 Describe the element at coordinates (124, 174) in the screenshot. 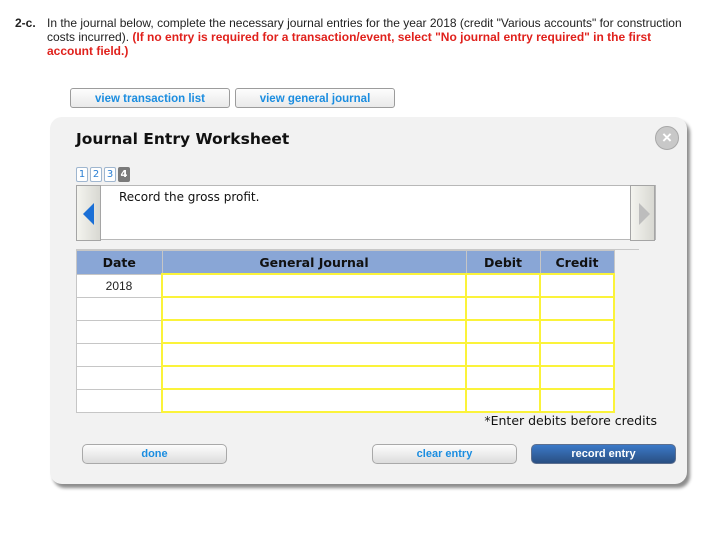

I see `page-tab-4: 4` at that location.